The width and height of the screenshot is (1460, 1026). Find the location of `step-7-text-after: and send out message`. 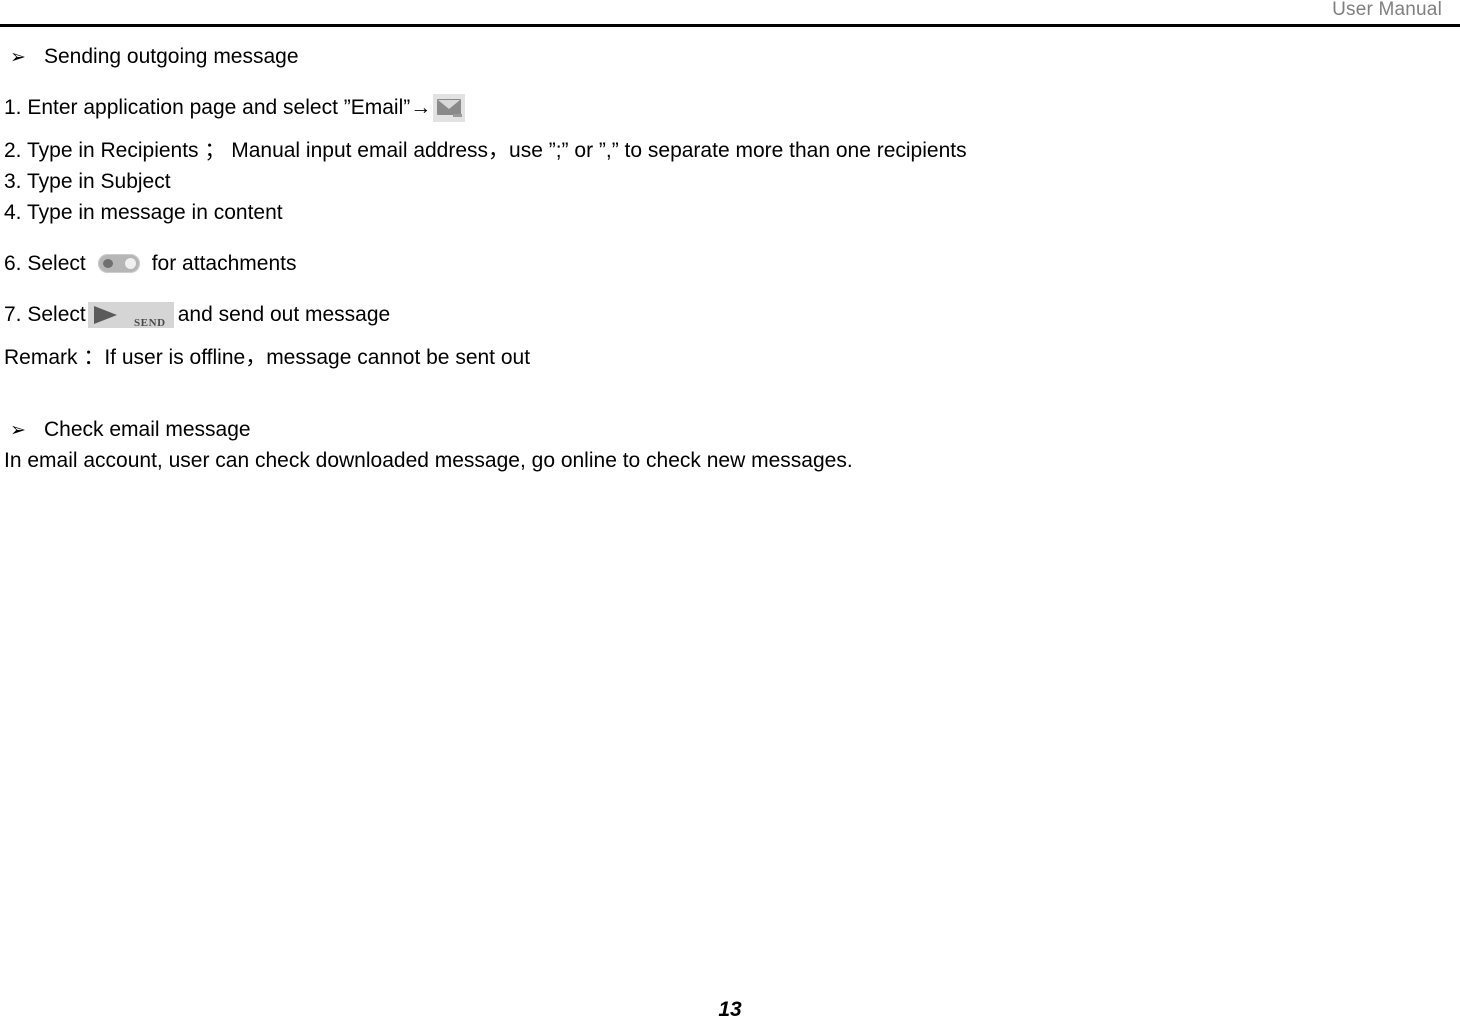

step-7-text-after: and send out message is located at coordinates (284, 314).